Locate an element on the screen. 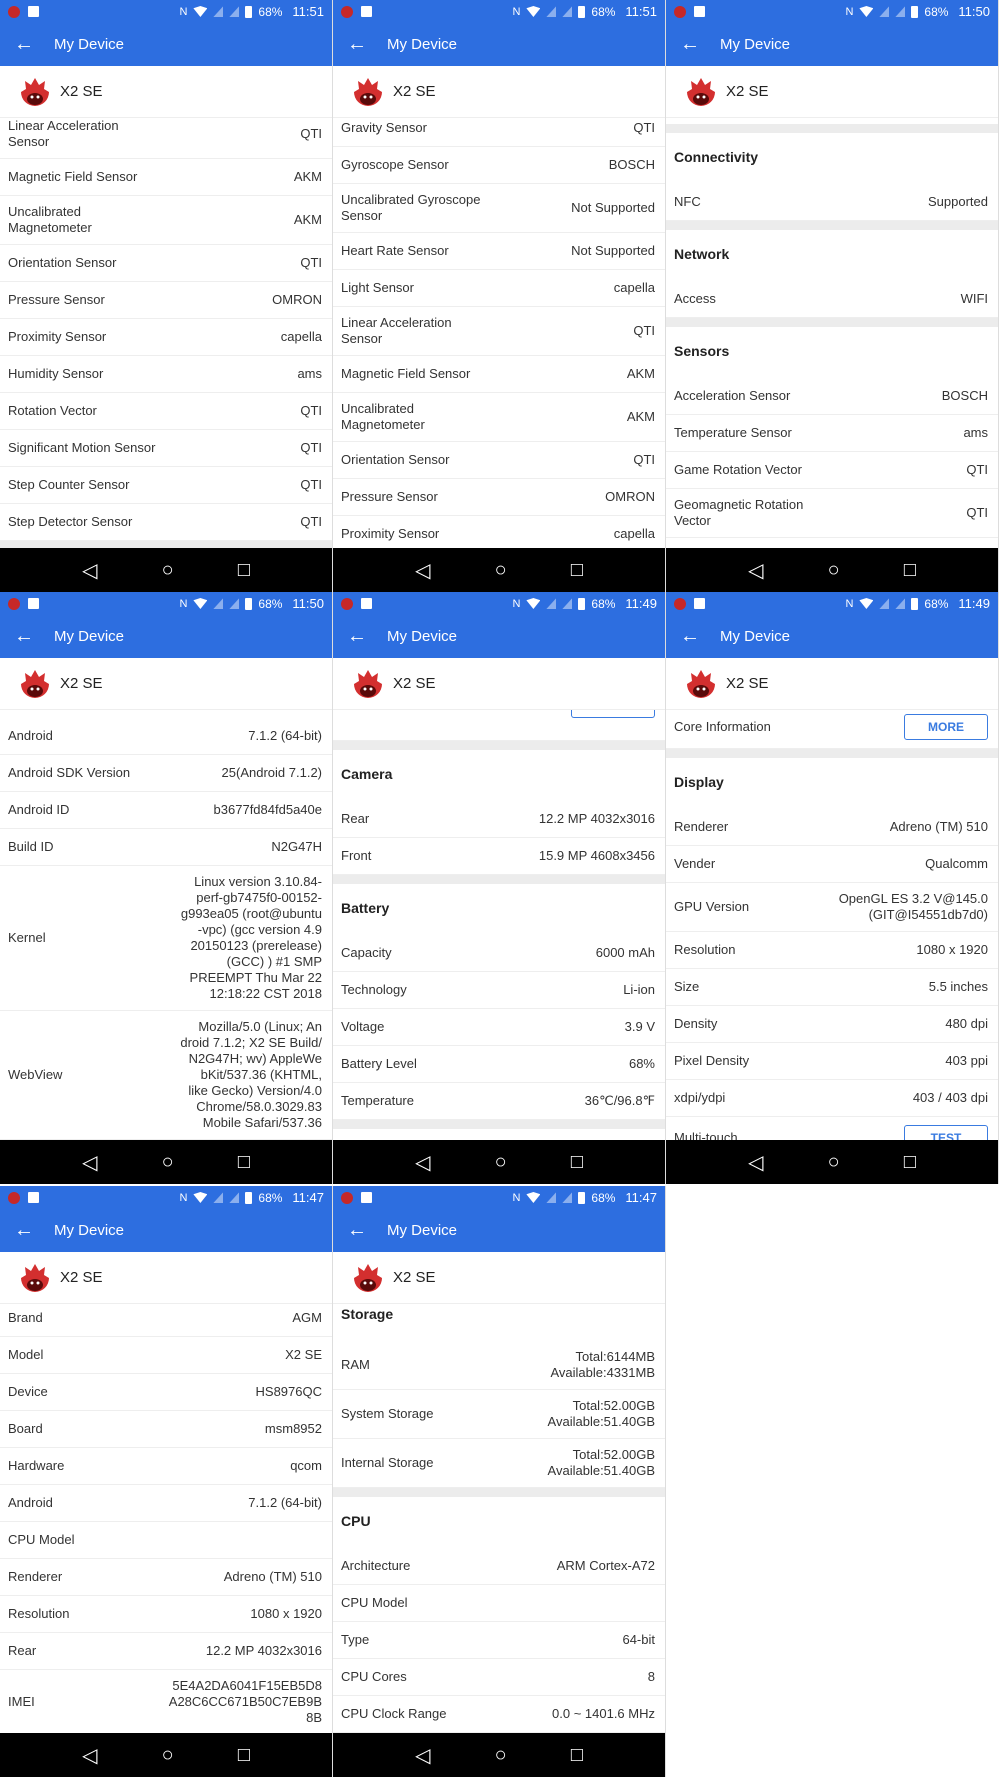 This screenshot has height=1777, width=1000. item-label: WebView is located at coordinates (35, 1074).